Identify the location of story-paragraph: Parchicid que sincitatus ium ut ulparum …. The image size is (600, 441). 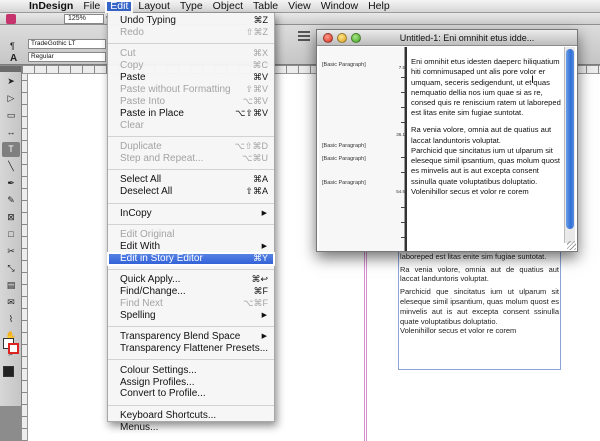
(485, 165).